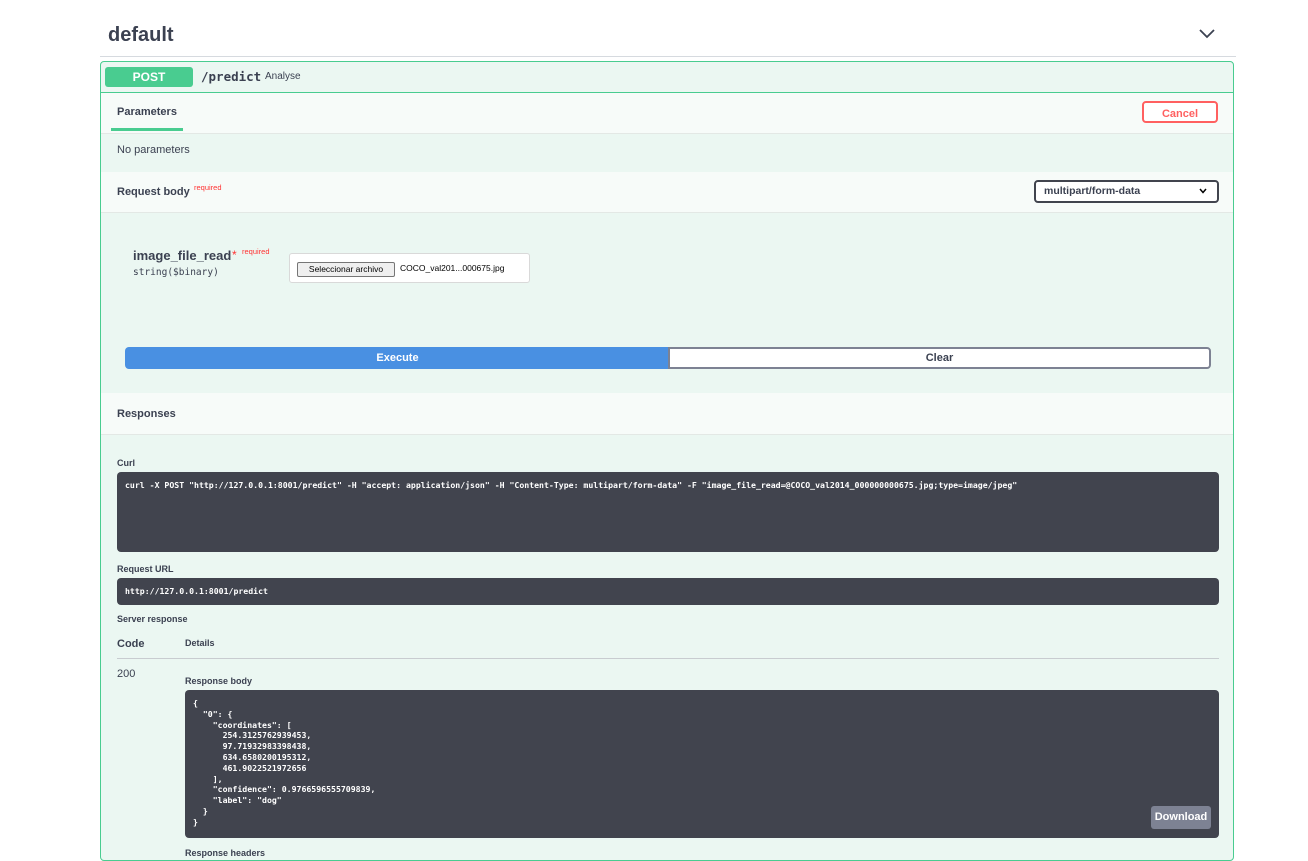  I want to click on section-title: default, so click(141, 35).